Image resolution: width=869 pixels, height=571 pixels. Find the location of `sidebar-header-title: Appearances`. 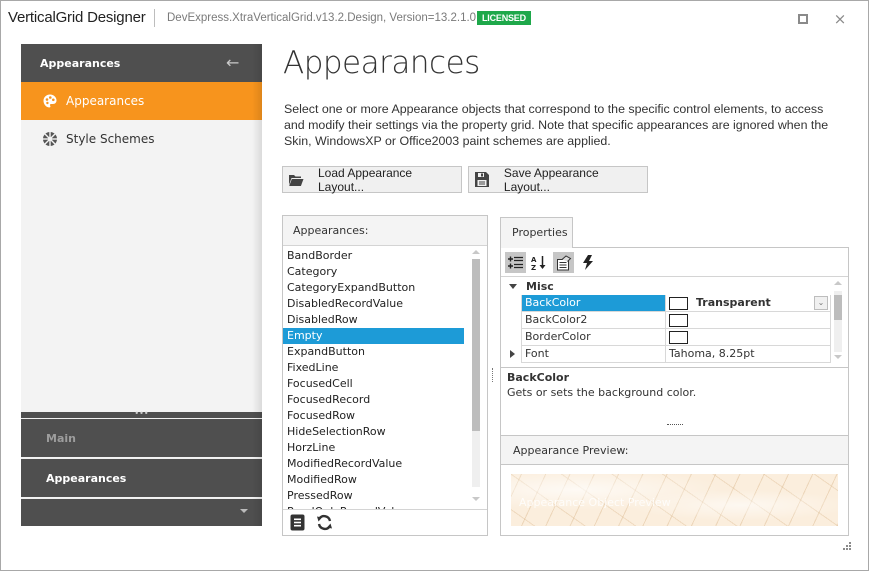

sidebar-header-title: Appearances is located at coordinates (80, 63).